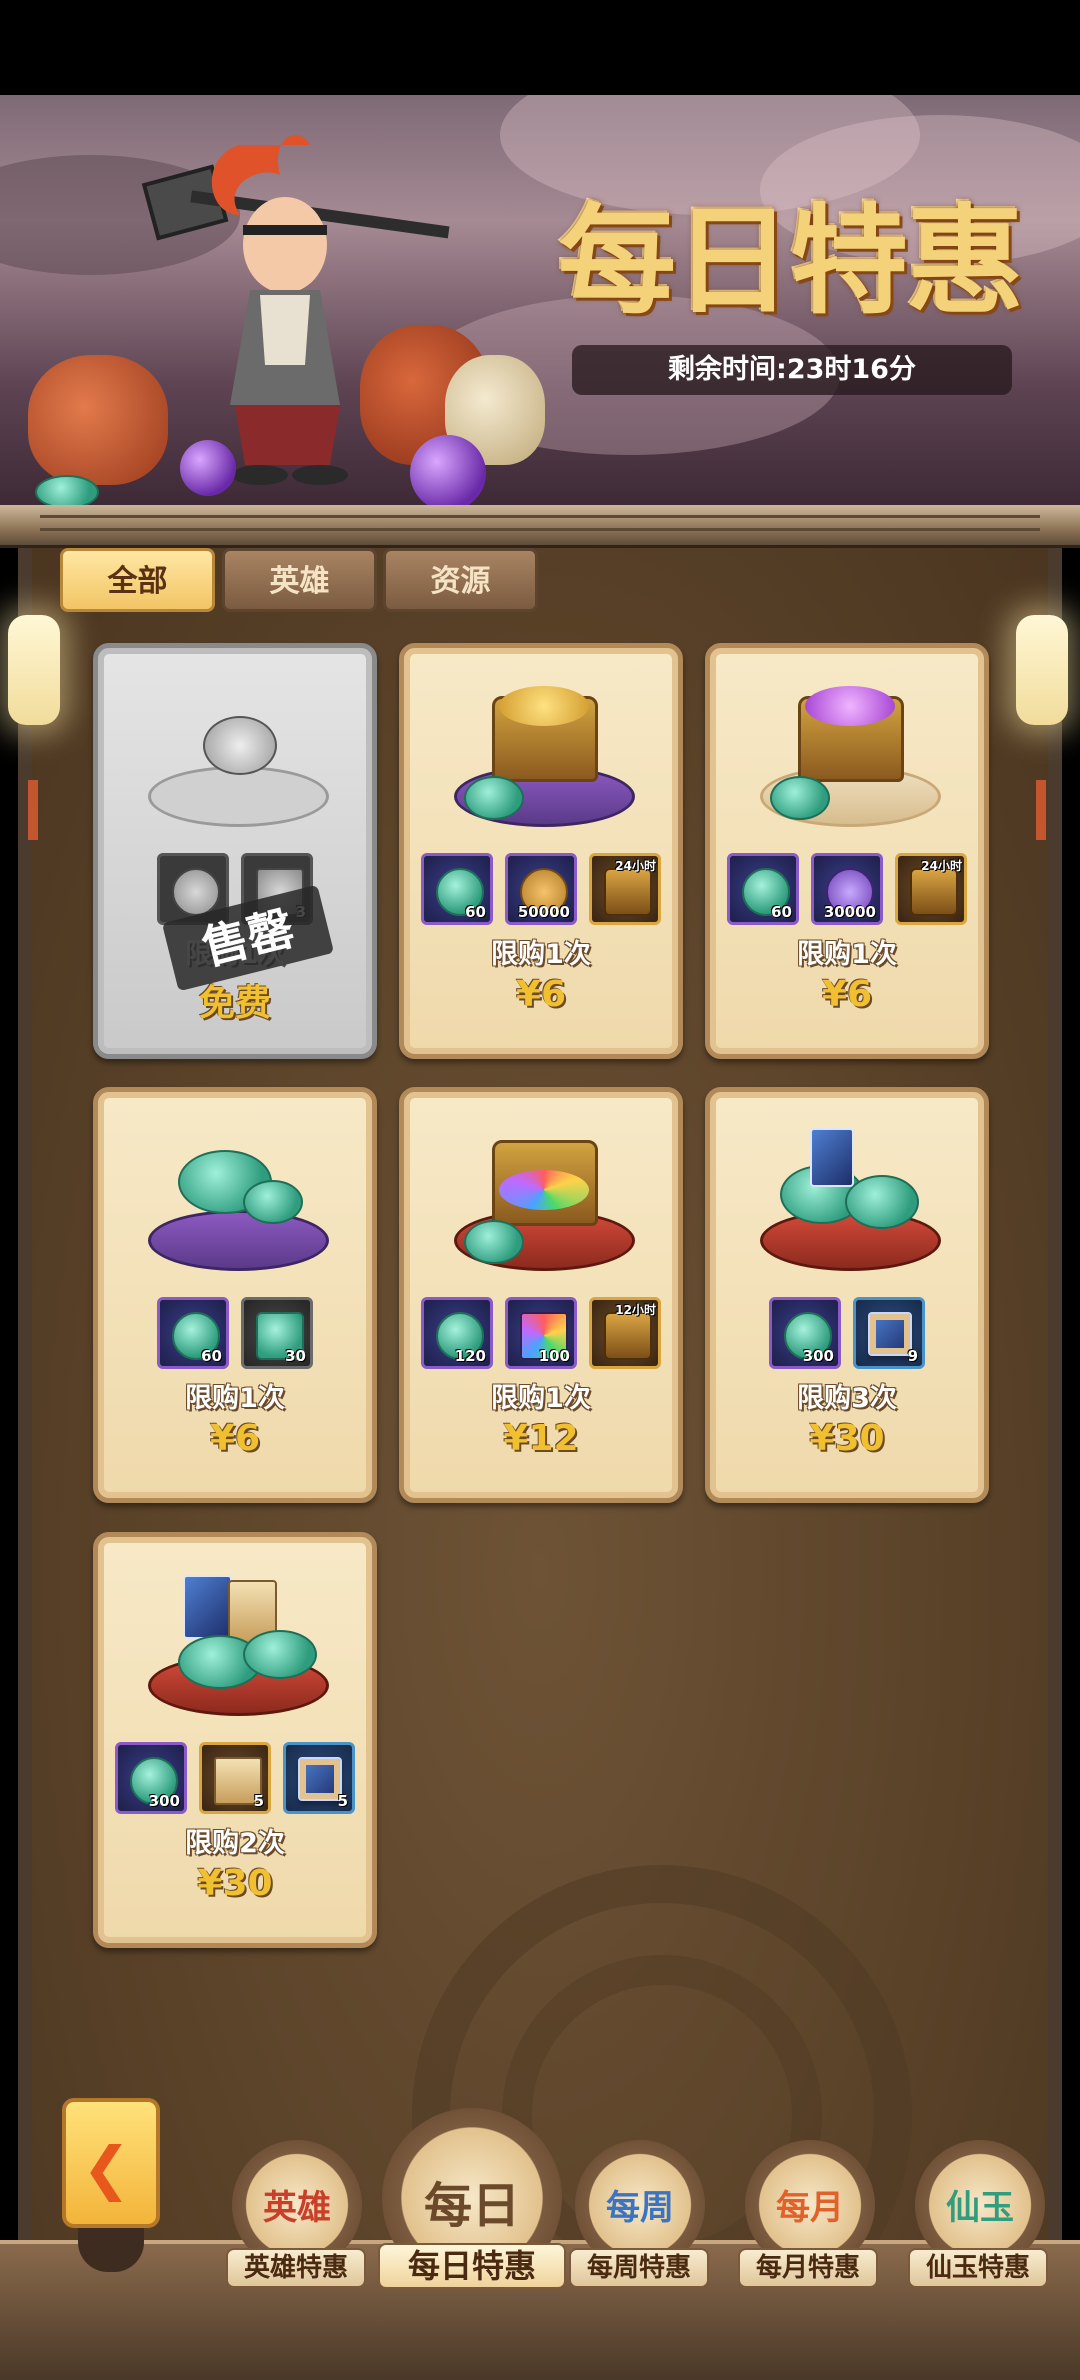 The height and width of the screenshot is (2380, 1080). I want to click on offer-item: 9, so click(889, 1333).